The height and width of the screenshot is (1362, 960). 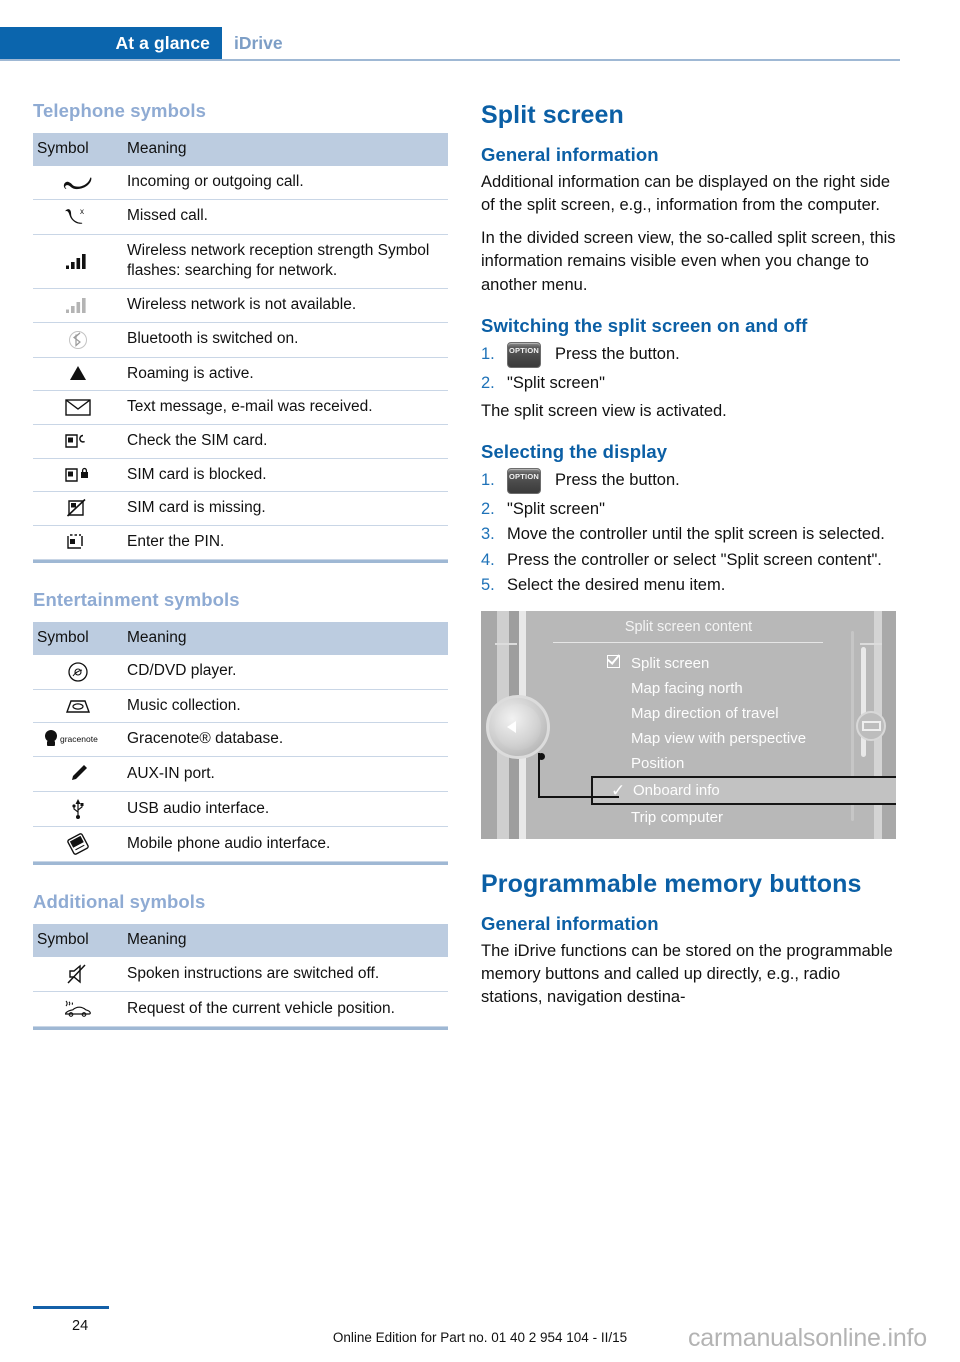 What do you see at coordinates (488, 559) in the screenshot?
I see `step-number: 4.` at bounding box center [488, 559].